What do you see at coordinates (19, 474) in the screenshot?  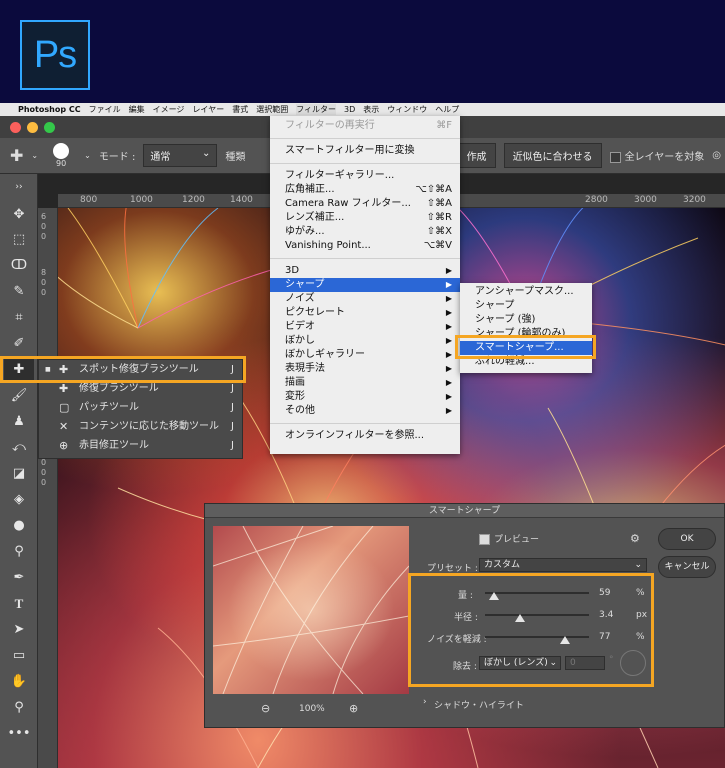 I see `eraser-tool-icon: ◪` at bounding box center [19, 474].